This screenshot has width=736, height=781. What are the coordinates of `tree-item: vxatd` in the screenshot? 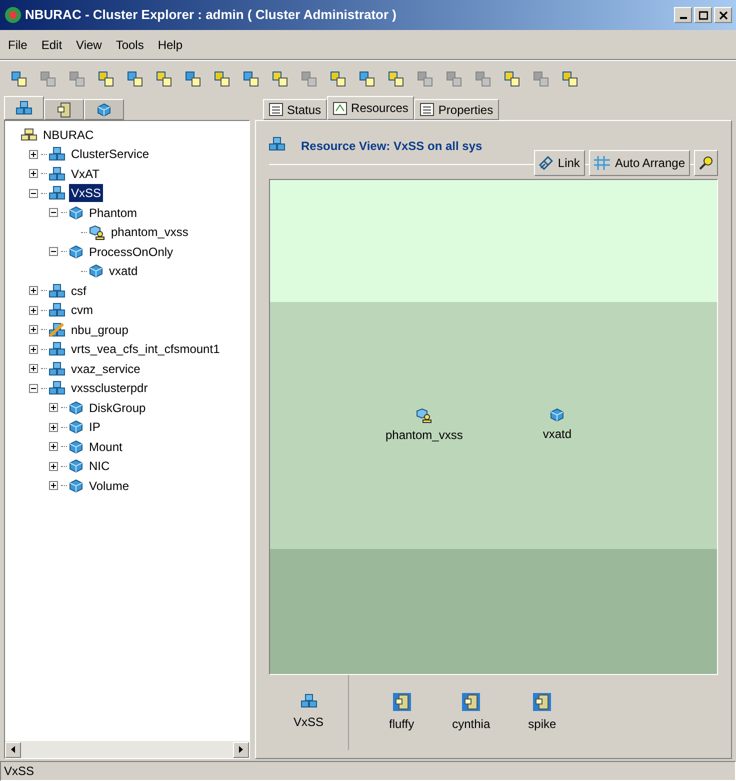 It's located at (123, 271).